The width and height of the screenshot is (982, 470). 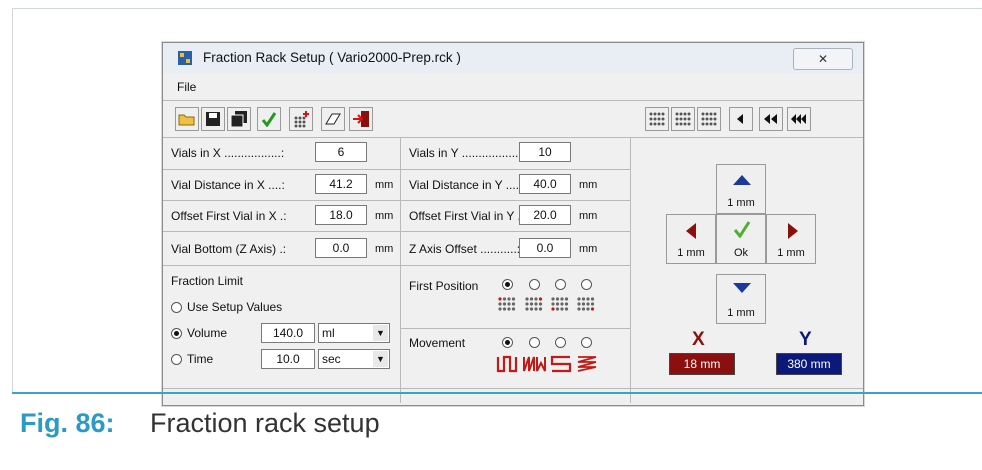 What do you see at coordinates (497, 393) in the screenshot?
I see `caption-divider` at bounding box center [497, 393].